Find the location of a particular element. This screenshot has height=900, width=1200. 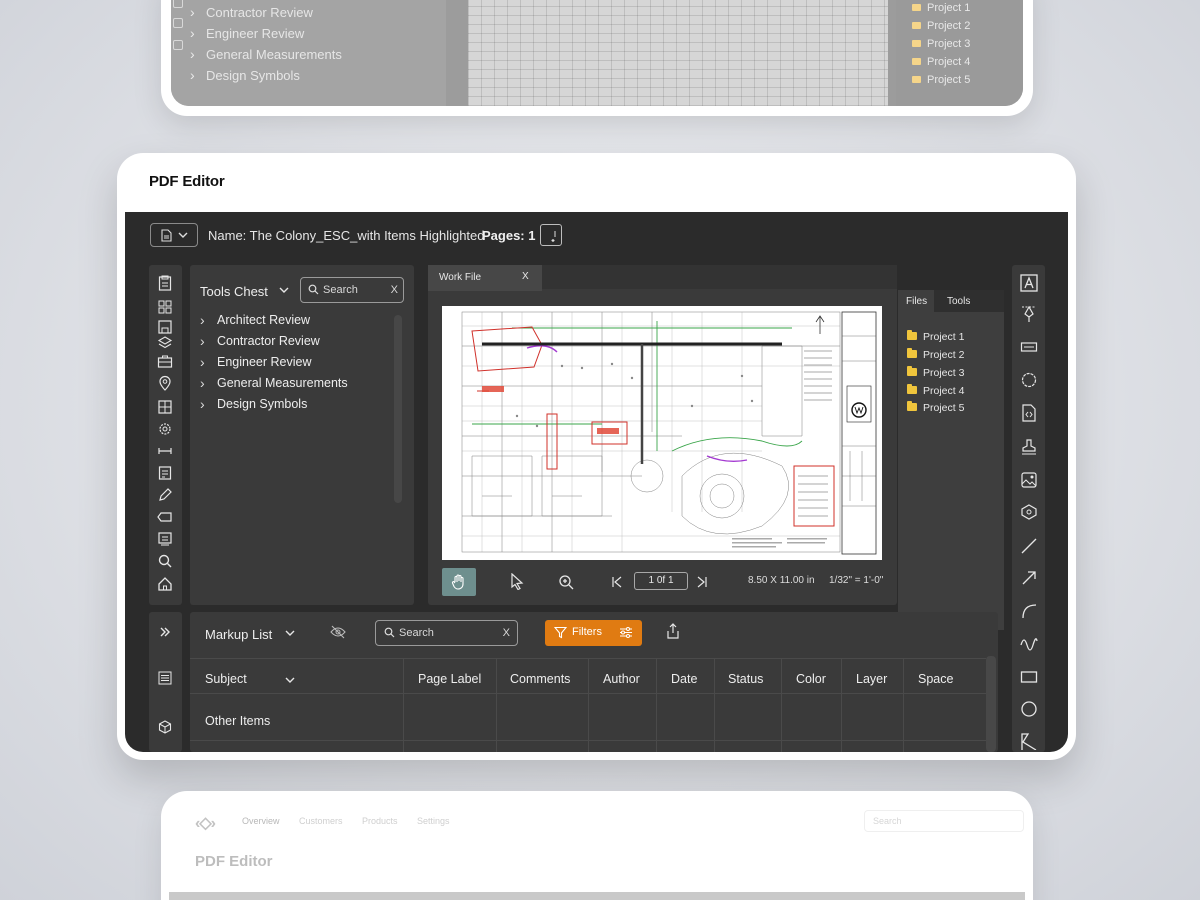

share-icon is located at coordinates (673, 631).